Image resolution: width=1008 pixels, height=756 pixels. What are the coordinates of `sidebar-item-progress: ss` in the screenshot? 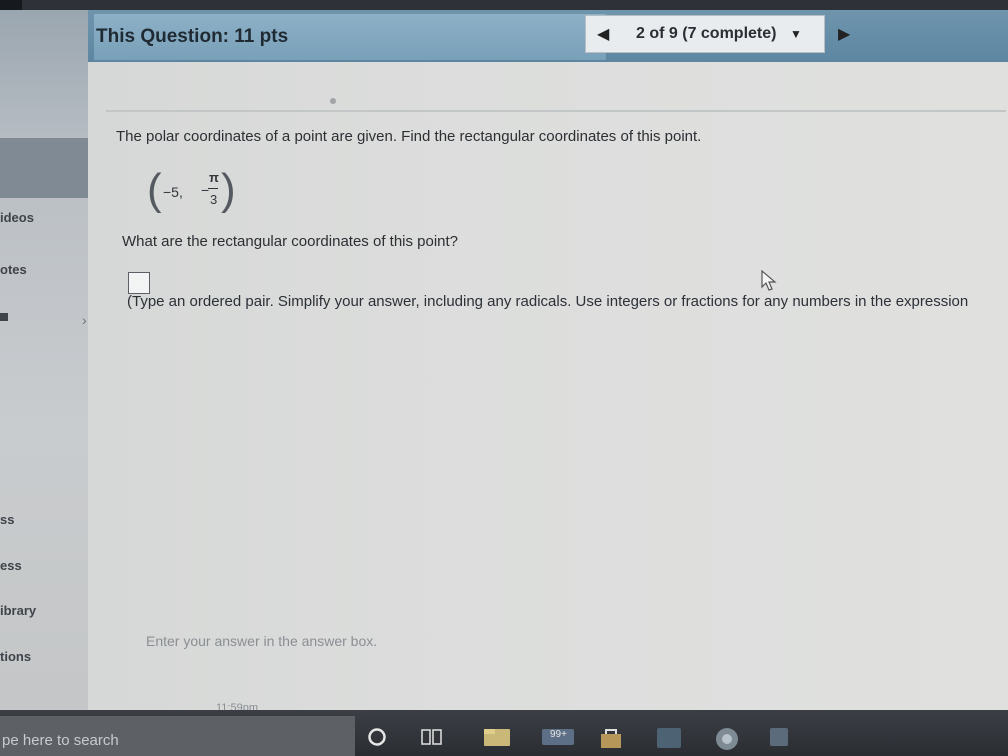 It's located at (7, 519).